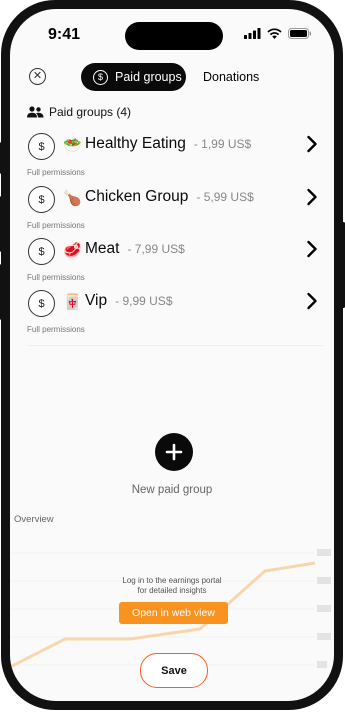 Image resolution: width=345 pixels, height=712 pixels. What do you see at coordinates (148, 77) in the screenshot?
I see `tab-paid-groups-label: Paid groups` at bounding box center [148, 77].